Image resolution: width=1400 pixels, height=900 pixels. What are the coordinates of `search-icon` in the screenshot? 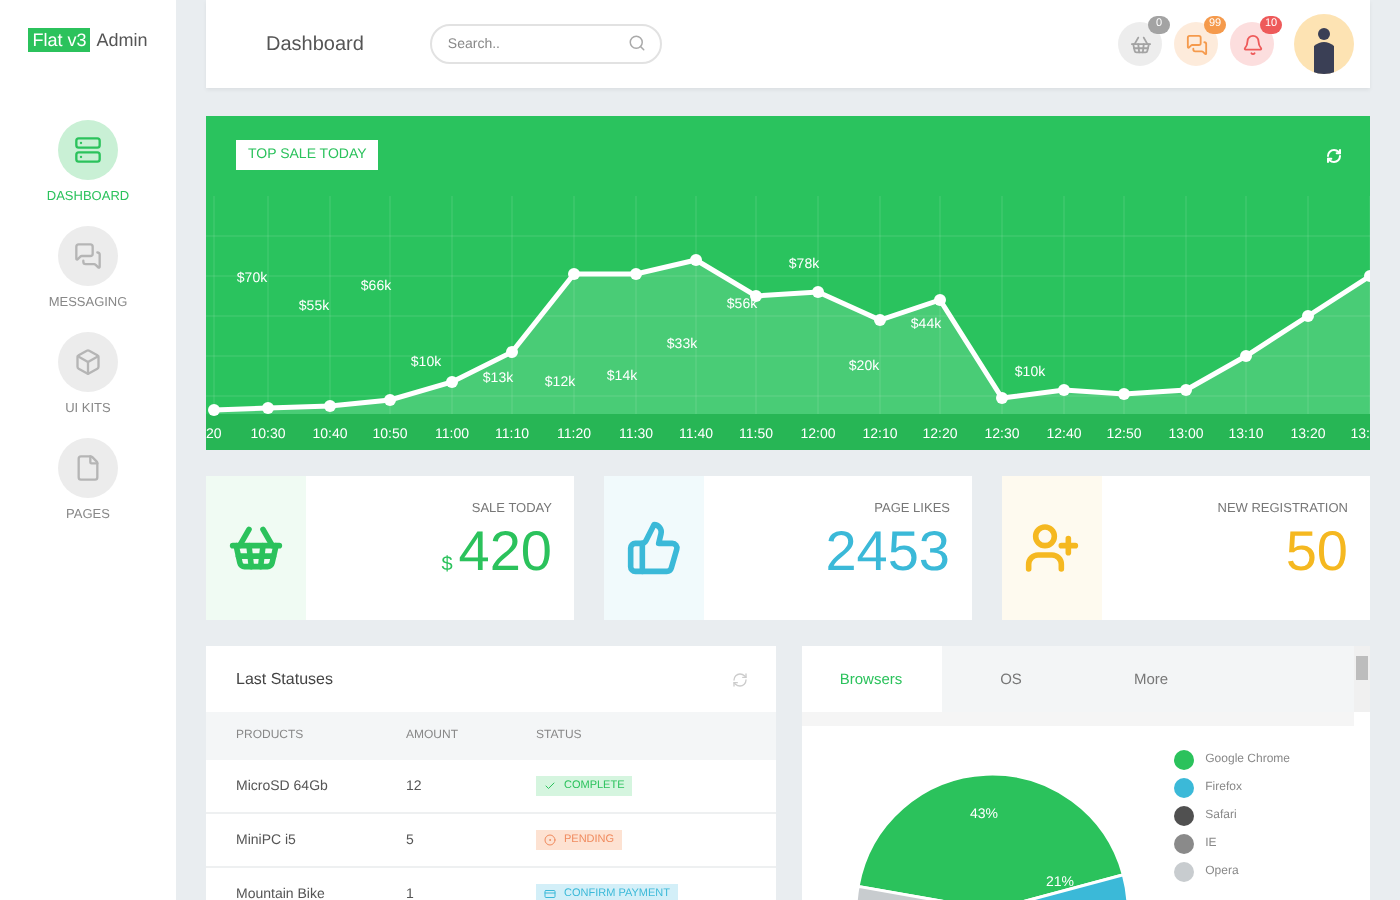 It's located at (636, 43).